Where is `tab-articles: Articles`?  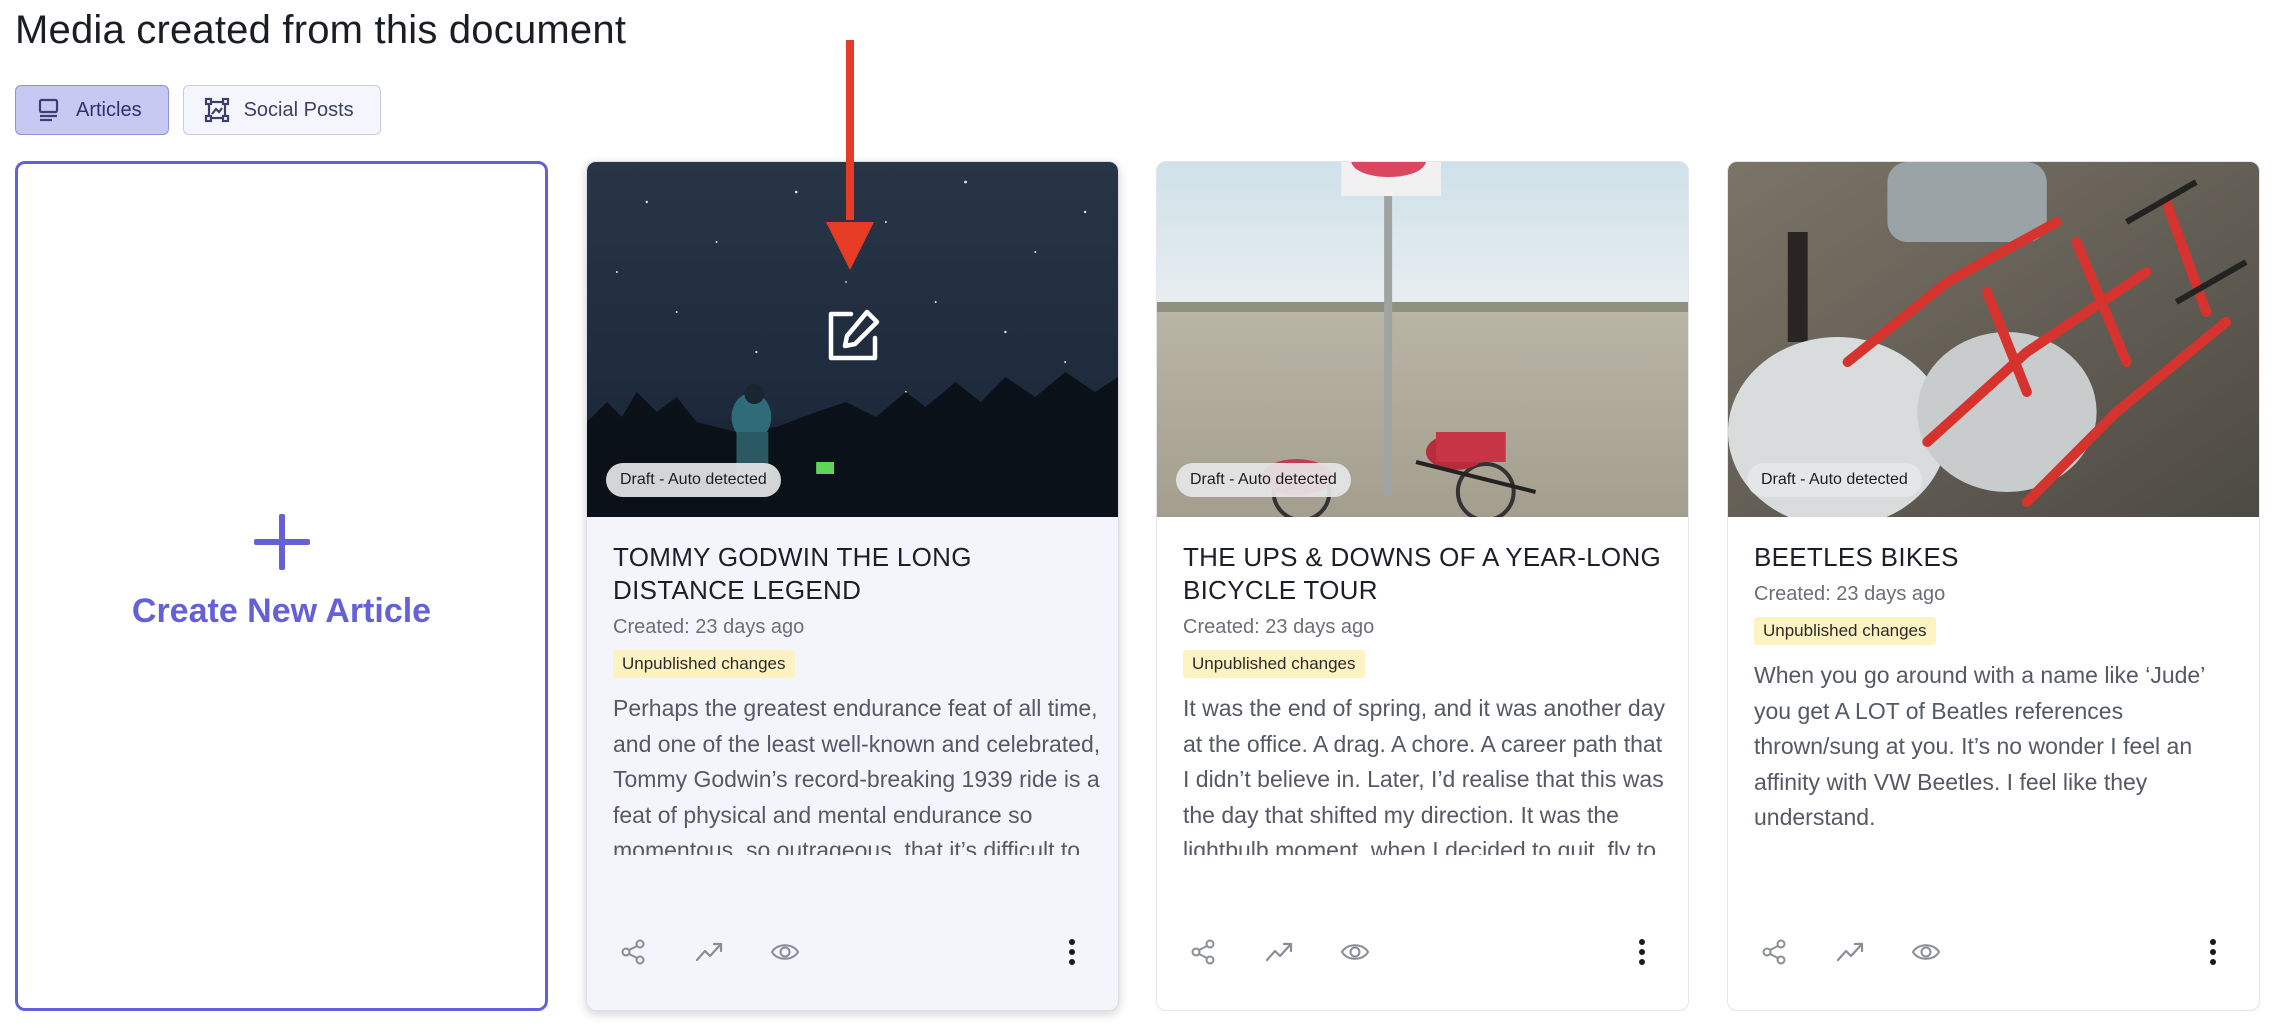
tab-articles: Articles is located at coordinates (92, 110).